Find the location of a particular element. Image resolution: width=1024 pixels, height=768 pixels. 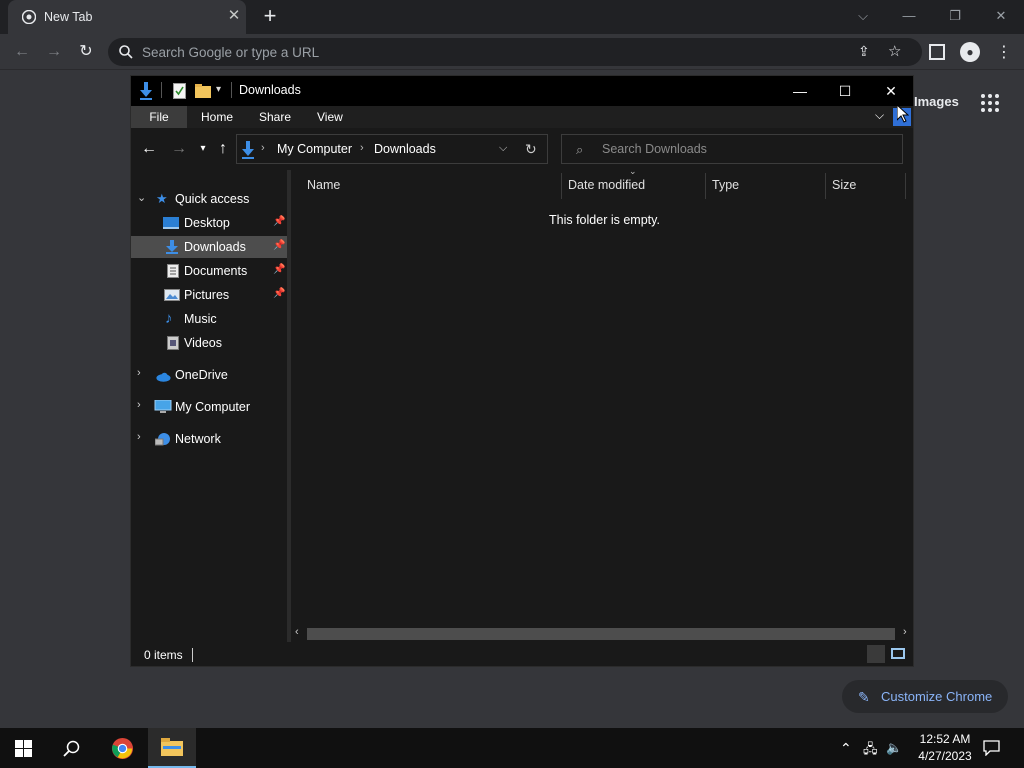

tab-view: View is located at coordinates (330, 117).